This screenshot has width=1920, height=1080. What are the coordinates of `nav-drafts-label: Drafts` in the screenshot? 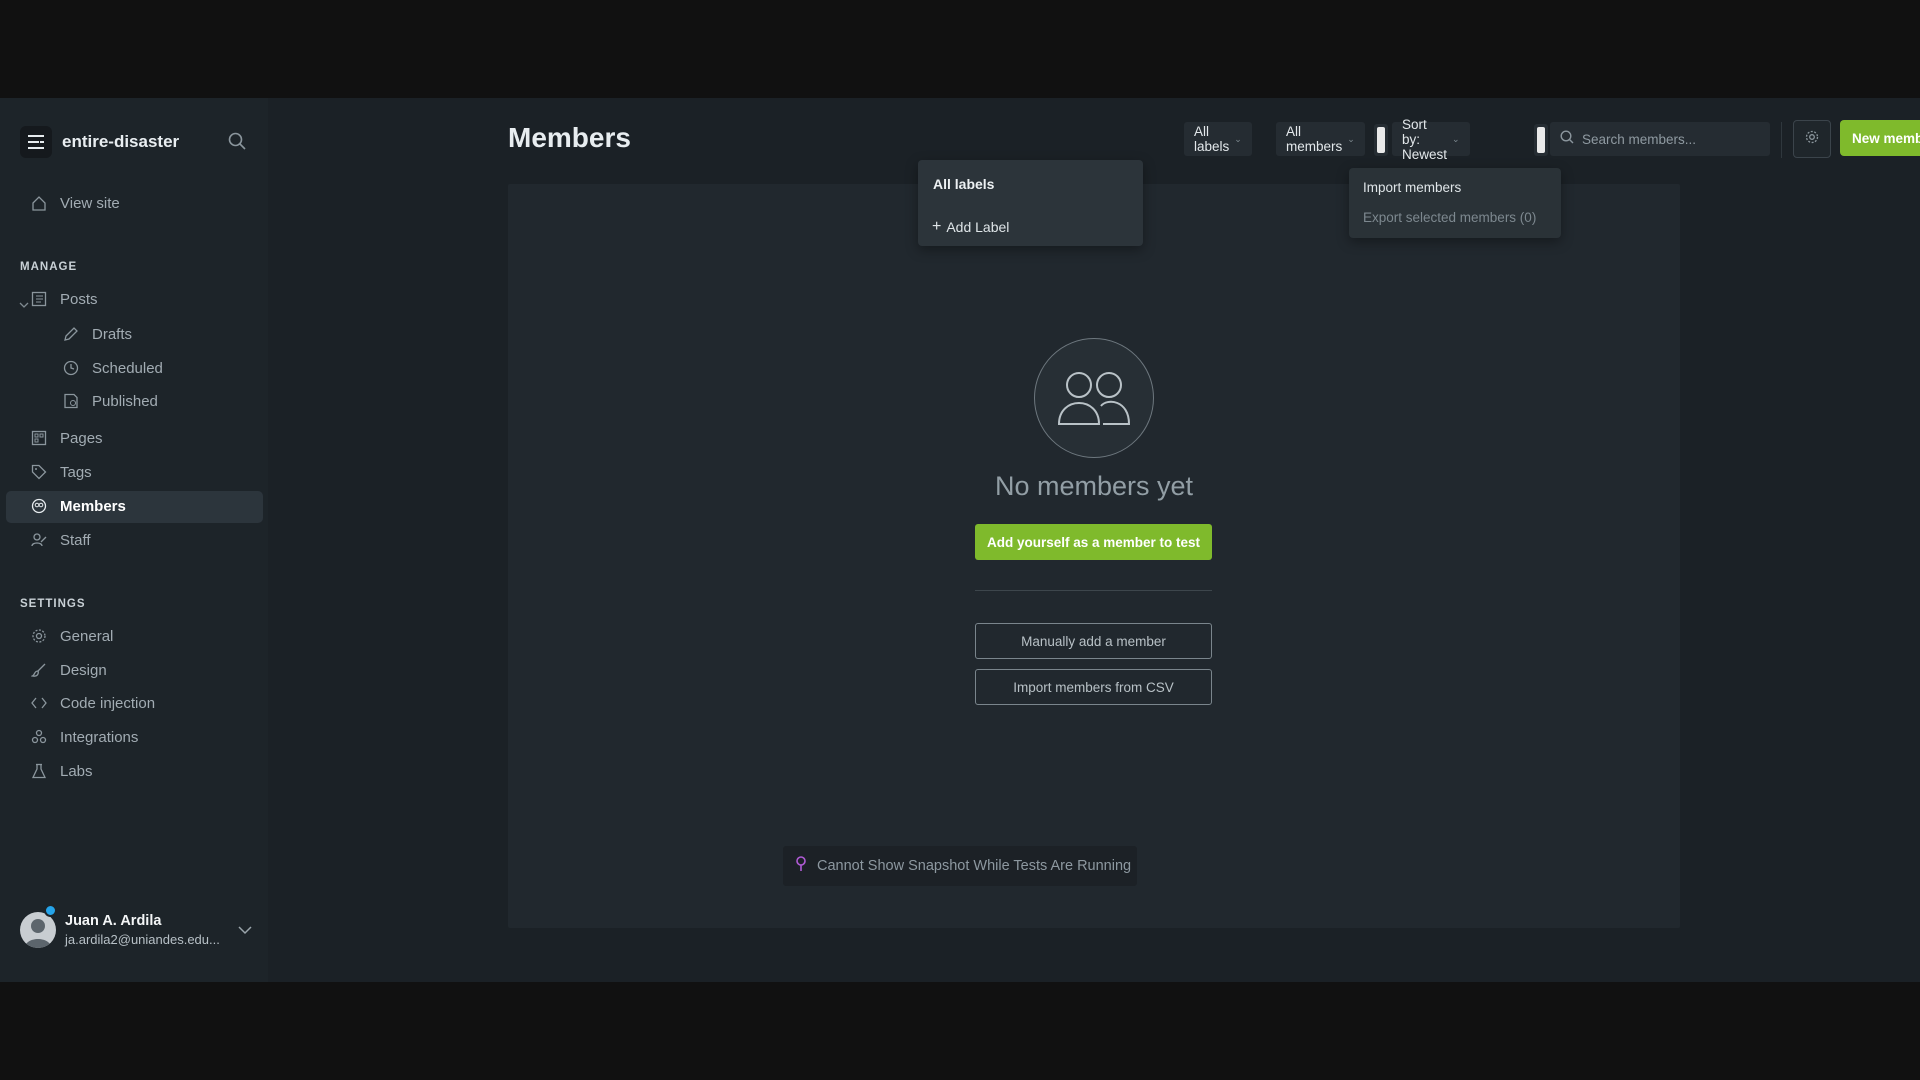 It's located at (112, 334).